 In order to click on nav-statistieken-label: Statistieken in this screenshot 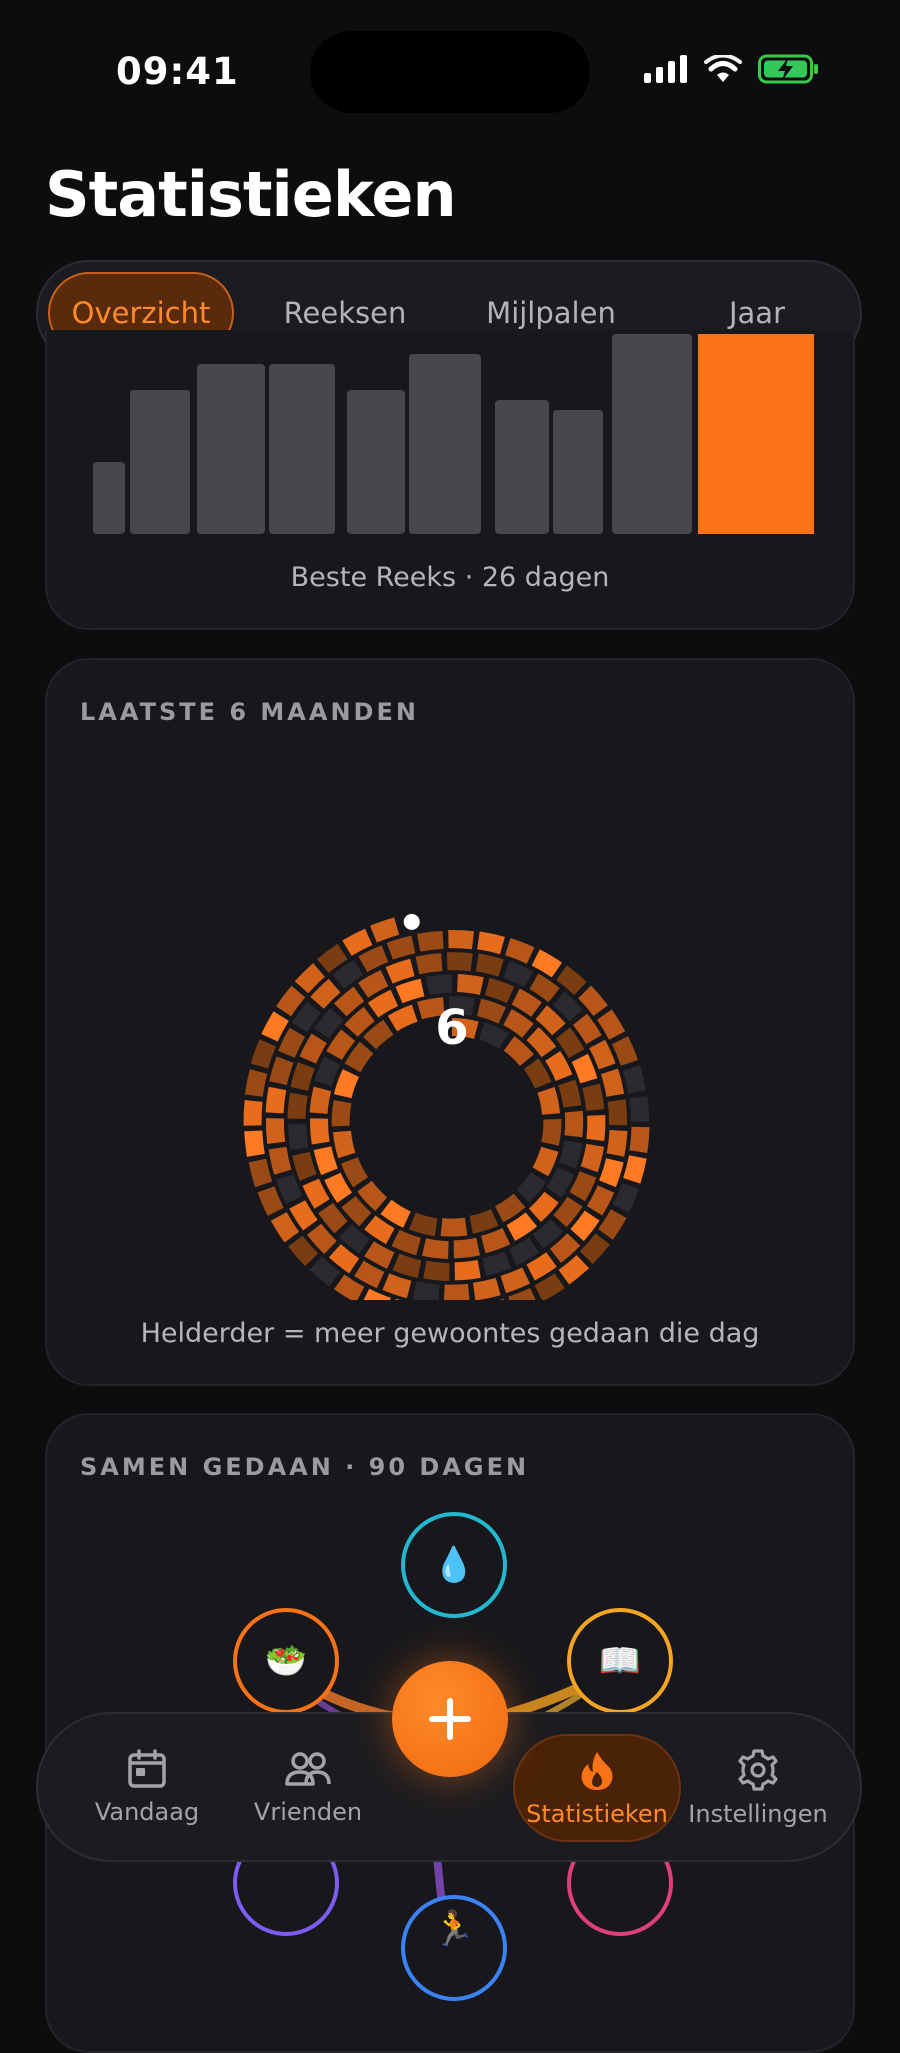, I will do `click(597, 1814)`.